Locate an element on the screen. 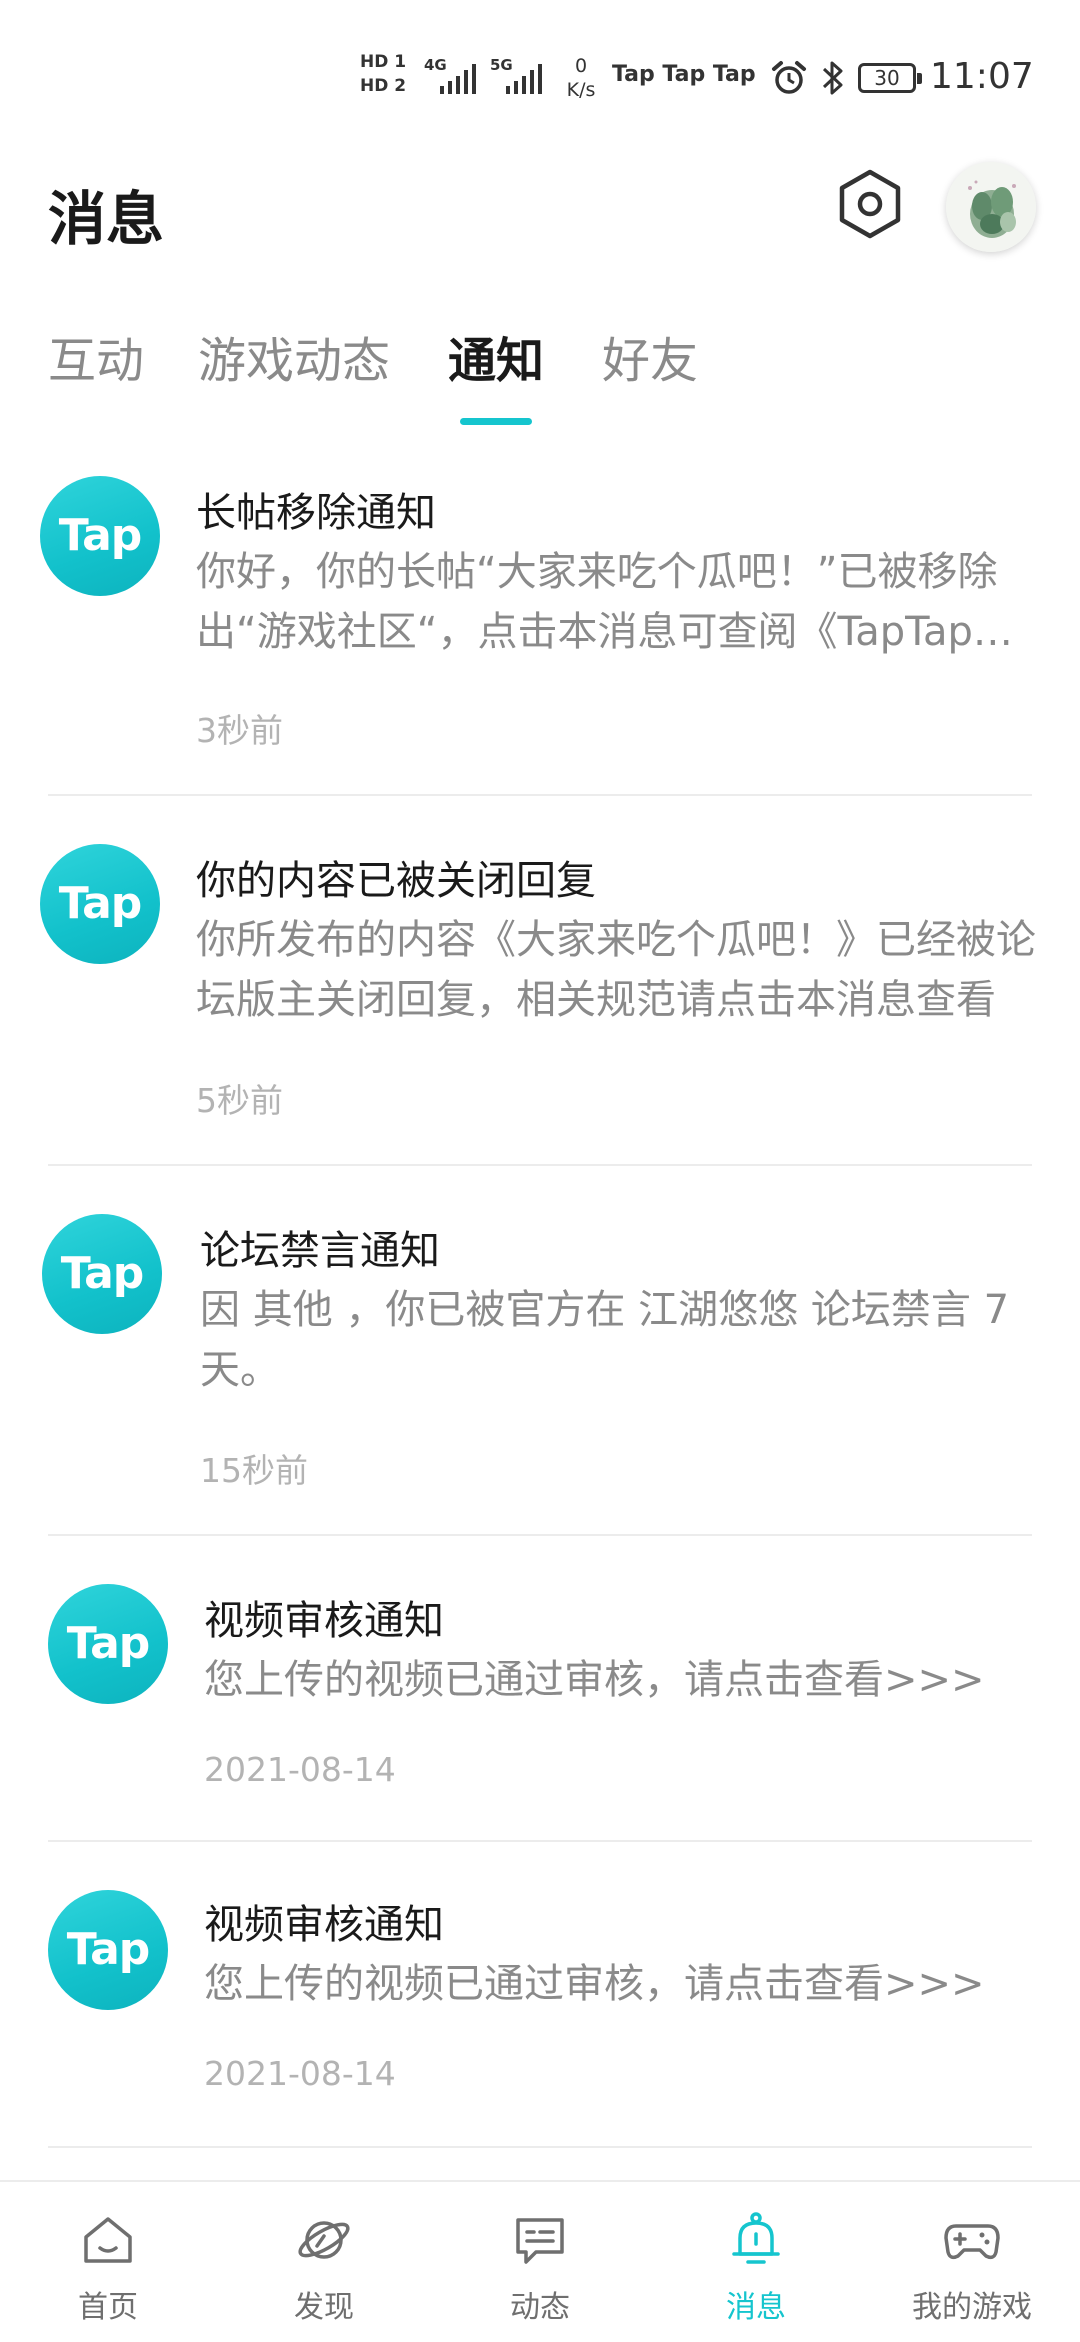  nav-home: 首页 is located at coordinates (108, 2262).